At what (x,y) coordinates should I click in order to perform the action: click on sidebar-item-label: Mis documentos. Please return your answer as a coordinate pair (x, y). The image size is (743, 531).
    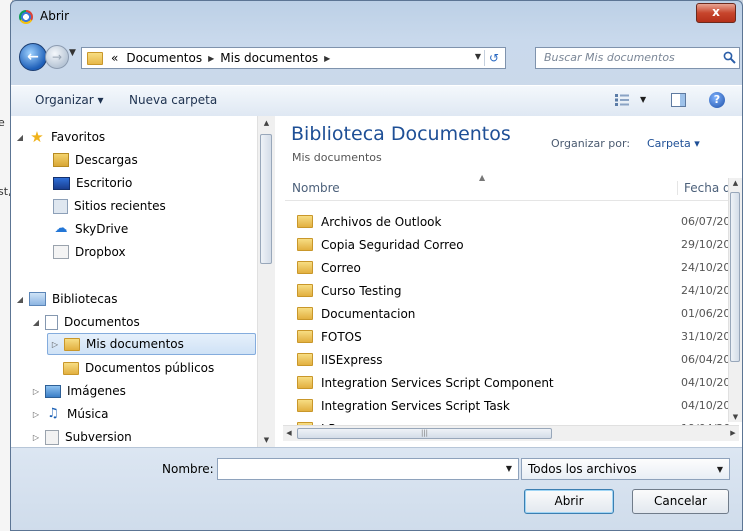
    Looking at the image, I should click on (135, 344).